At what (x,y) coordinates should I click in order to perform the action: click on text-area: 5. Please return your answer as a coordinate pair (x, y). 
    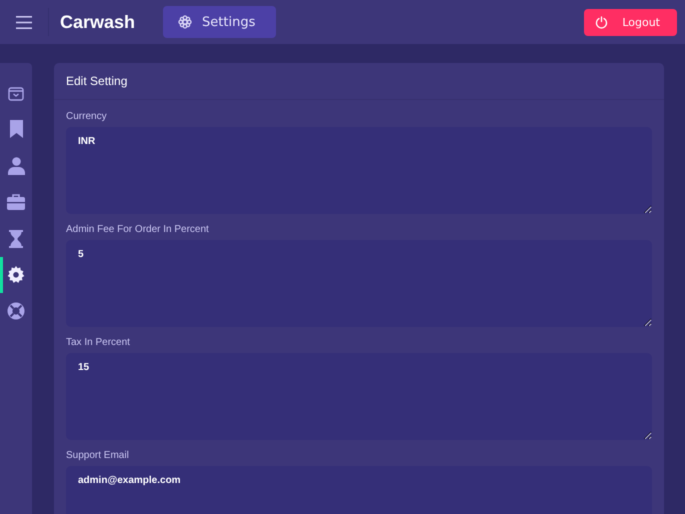
    Looking at the image, I should click on (359, 283).